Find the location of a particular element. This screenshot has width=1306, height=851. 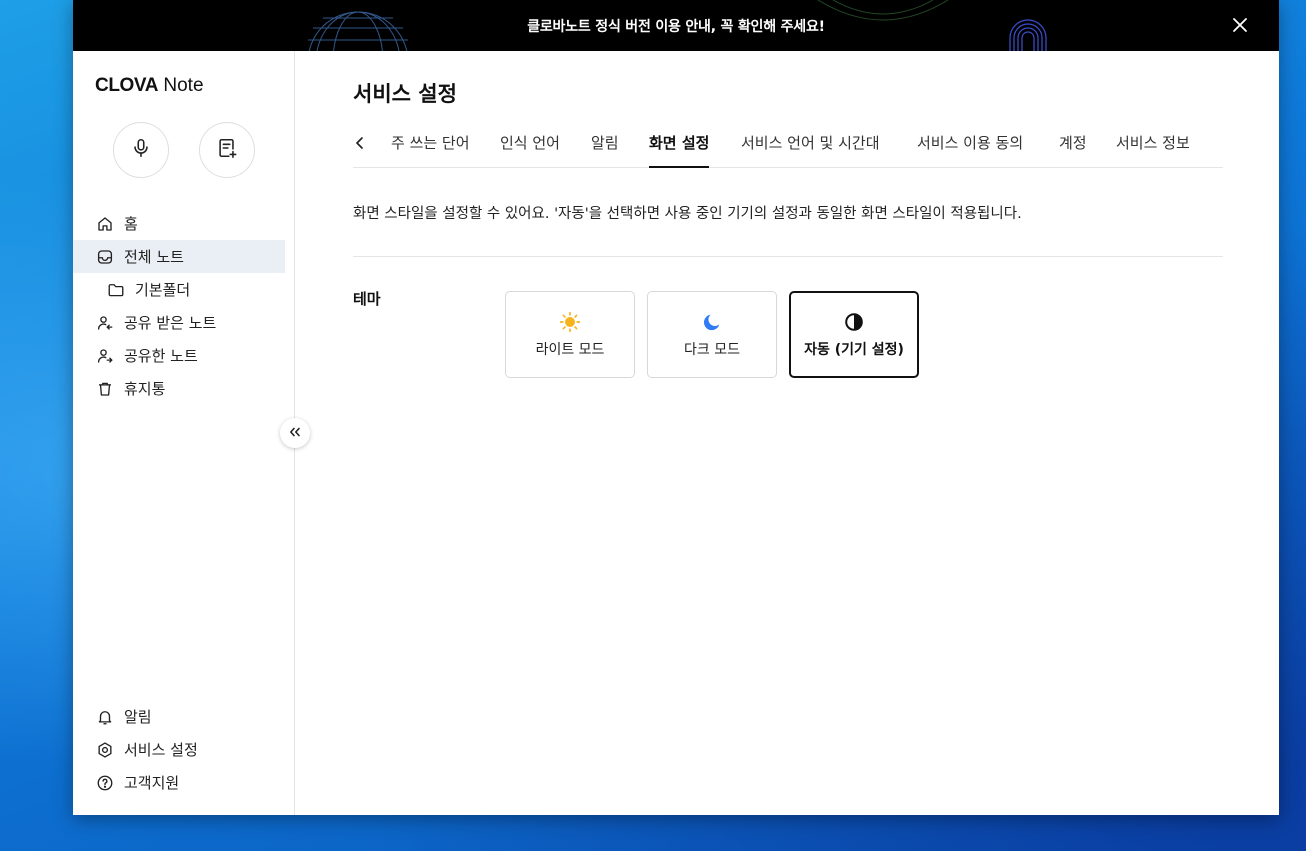

sidebar-item-label: 휴지통 is located at coordinates (145, 389).